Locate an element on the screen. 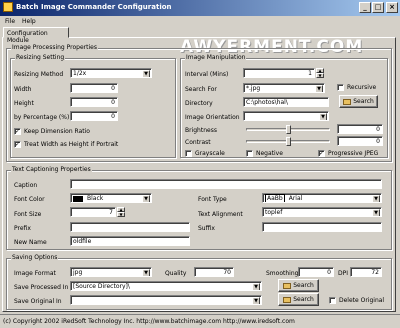 The image size is (400, 328). image-format-label: Image Format is located at coordinates (35, 273).